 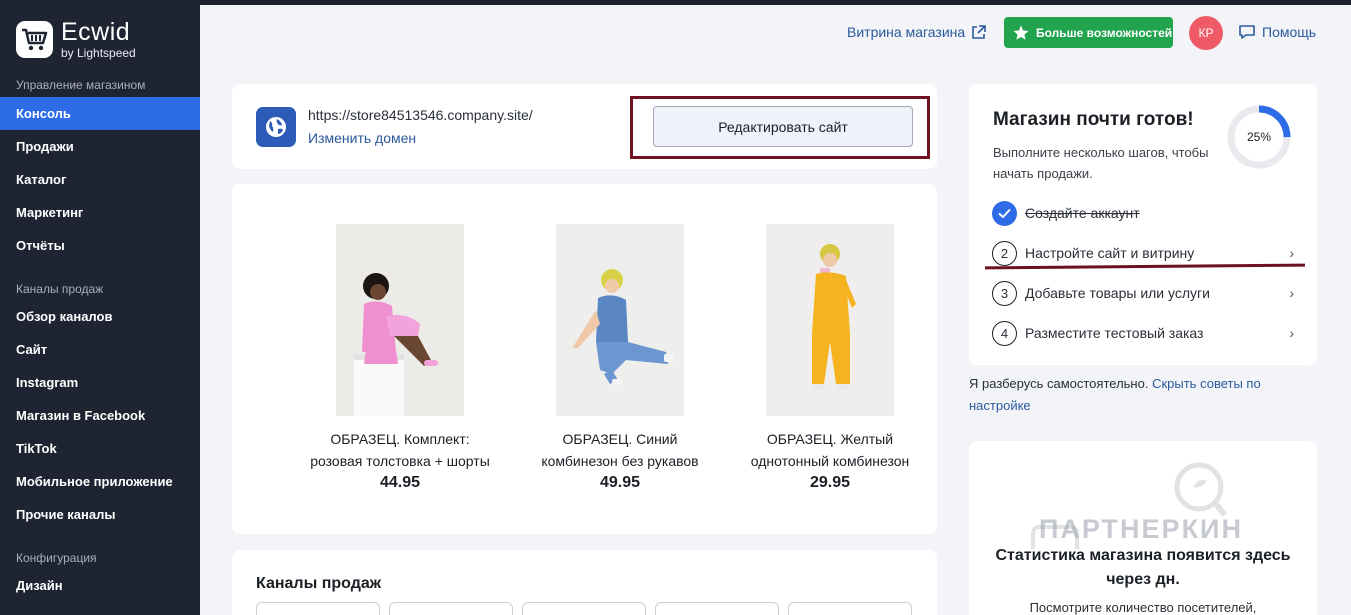 What do you see at coordinates (1004, 333) in the screenshot?
I see `step-number: 4` at bounding box center [1004, 333].